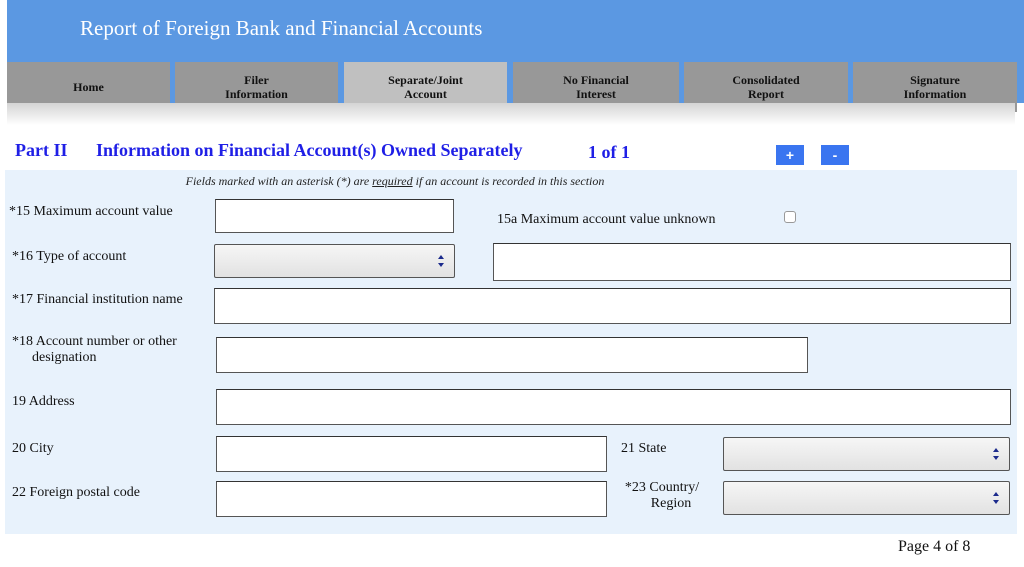 The height and width of the screenshot is (567, 1024). I want to click on tab-label: No Financial, so click(596, 80).